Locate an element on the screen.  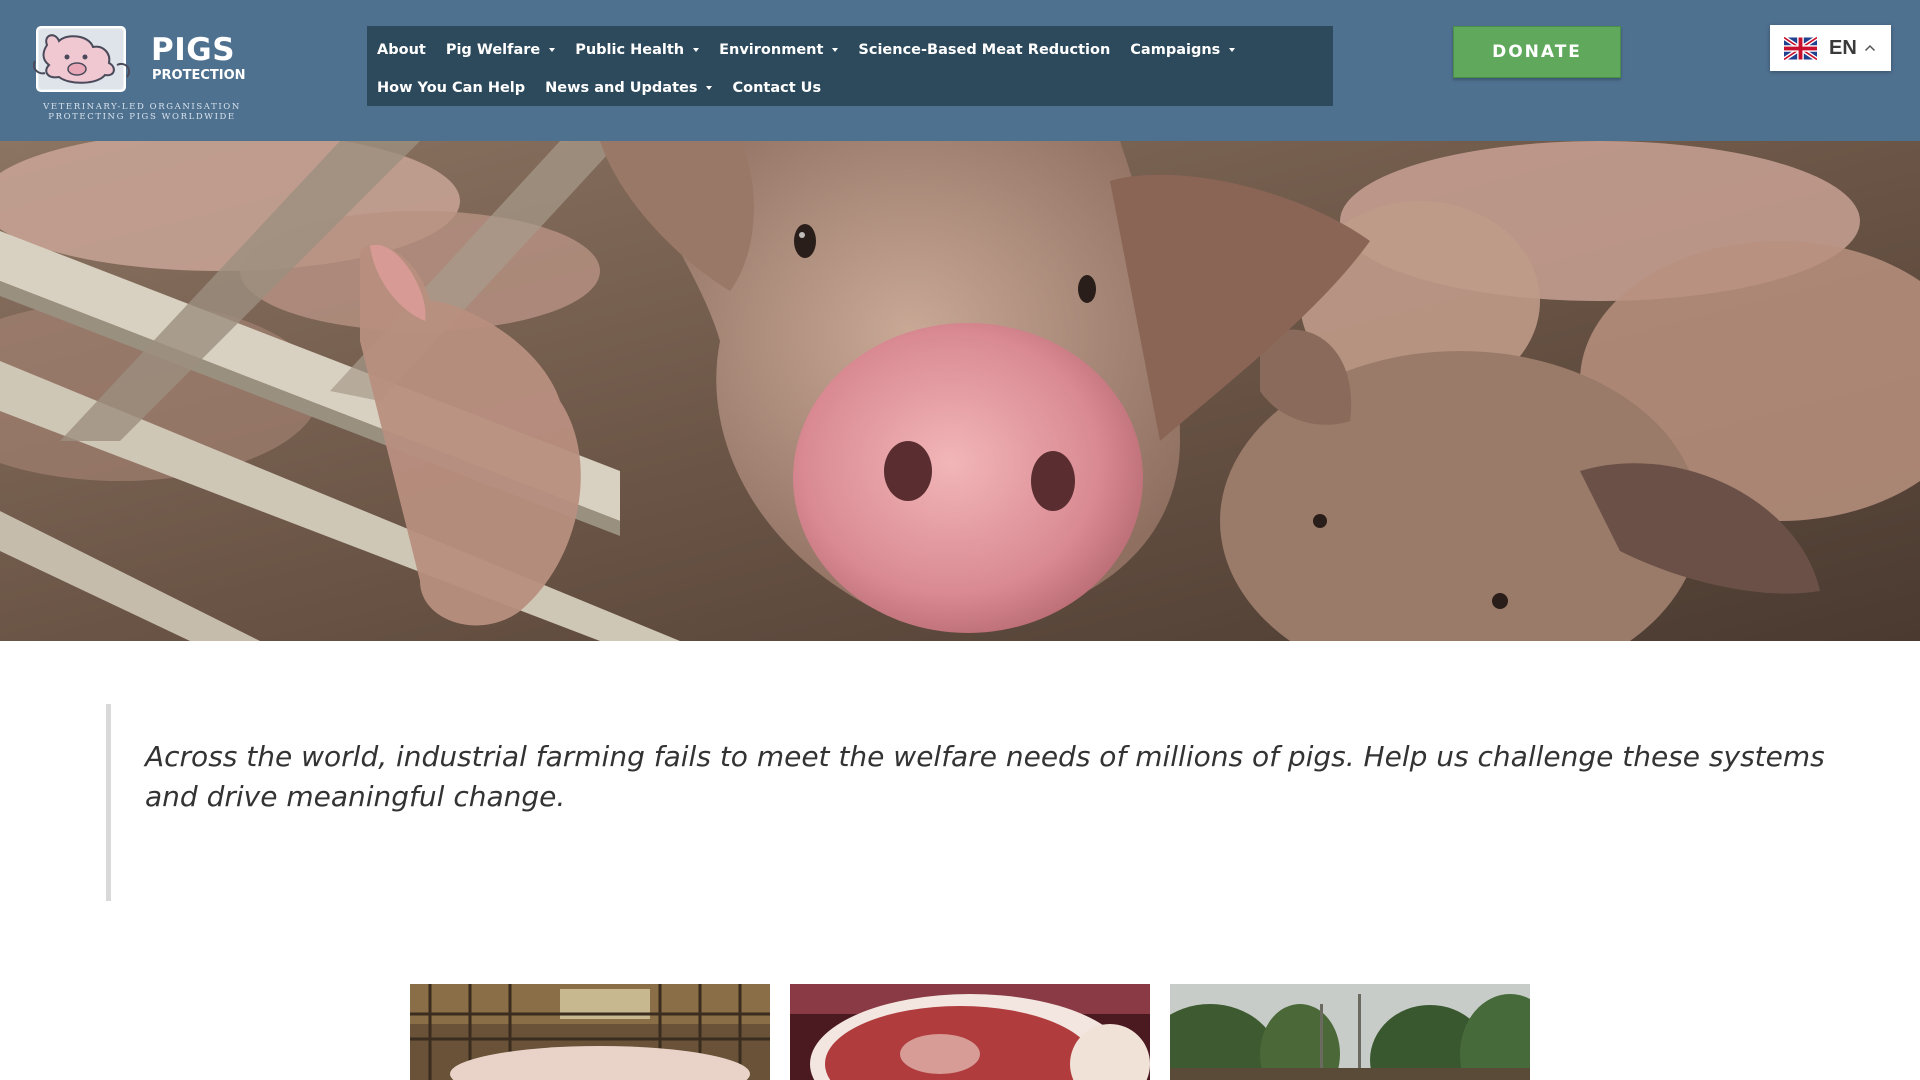
nav-item-pig-welfare: Pig Welfare is located at coordinates (500, 50).